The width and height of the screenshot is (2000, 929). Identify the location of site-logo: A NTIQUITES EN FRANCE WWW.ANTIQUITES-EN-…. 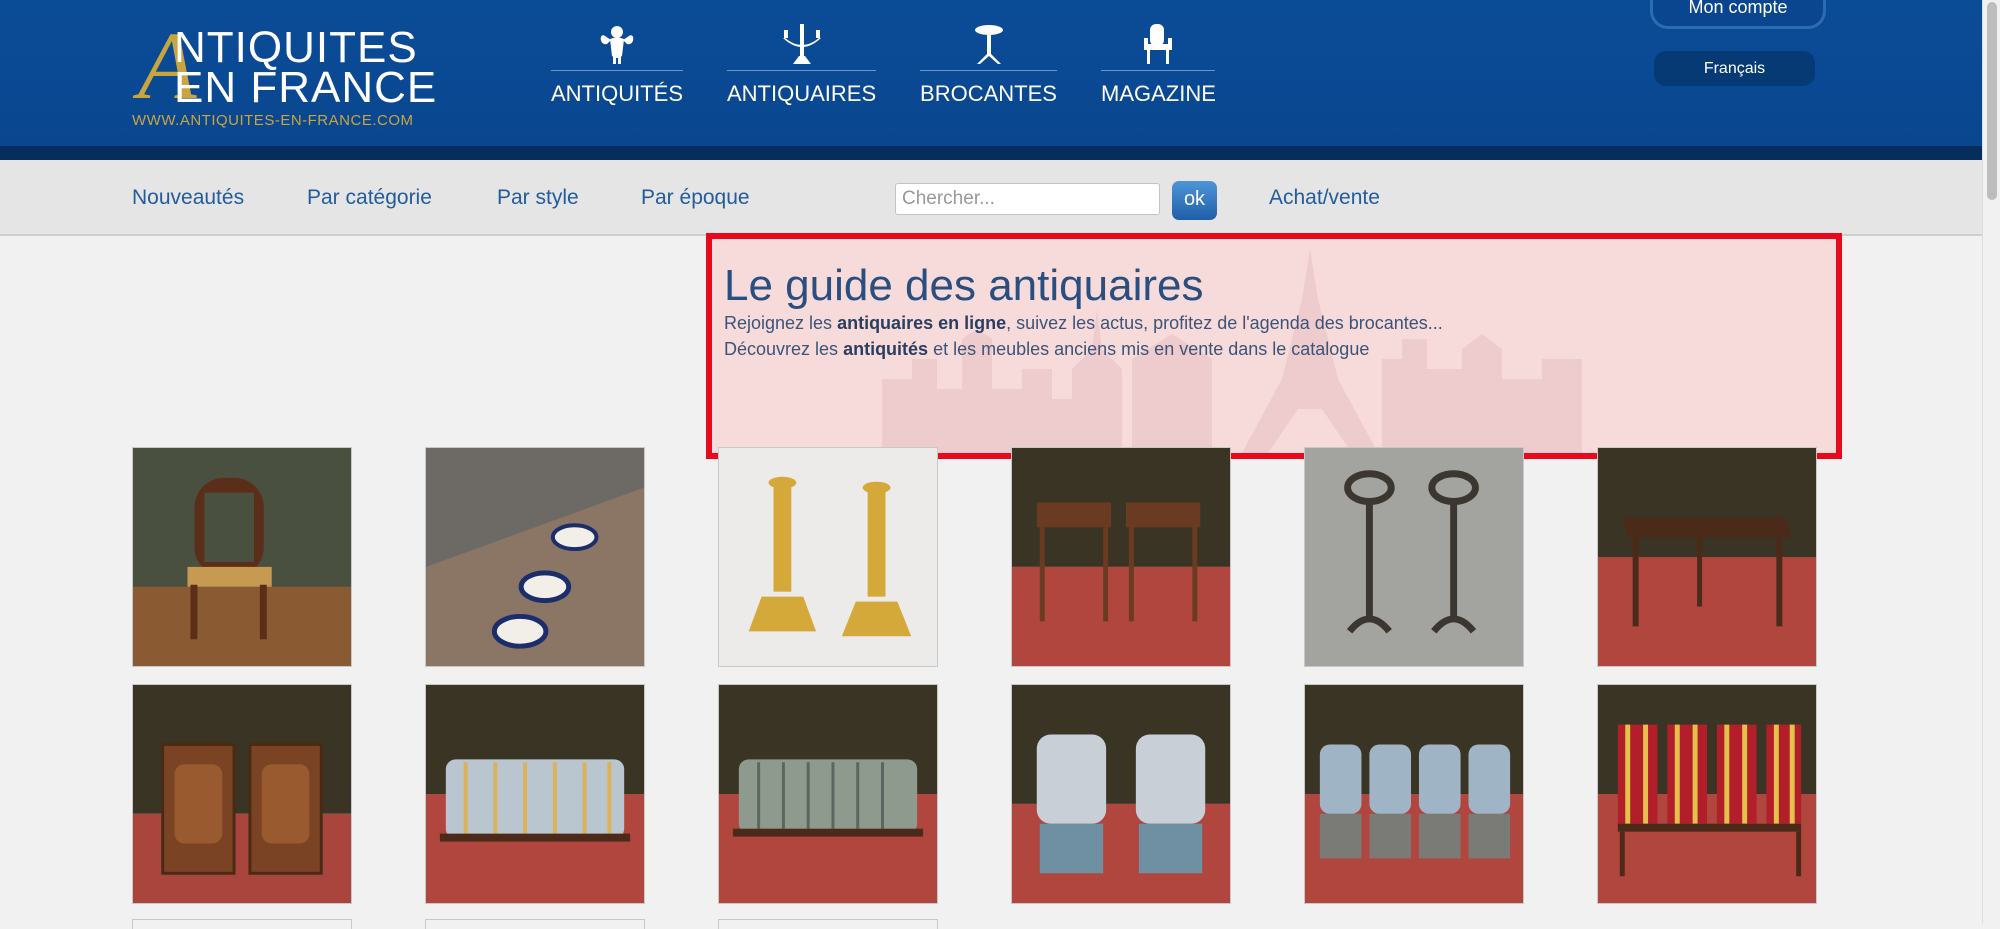
(290, 77).